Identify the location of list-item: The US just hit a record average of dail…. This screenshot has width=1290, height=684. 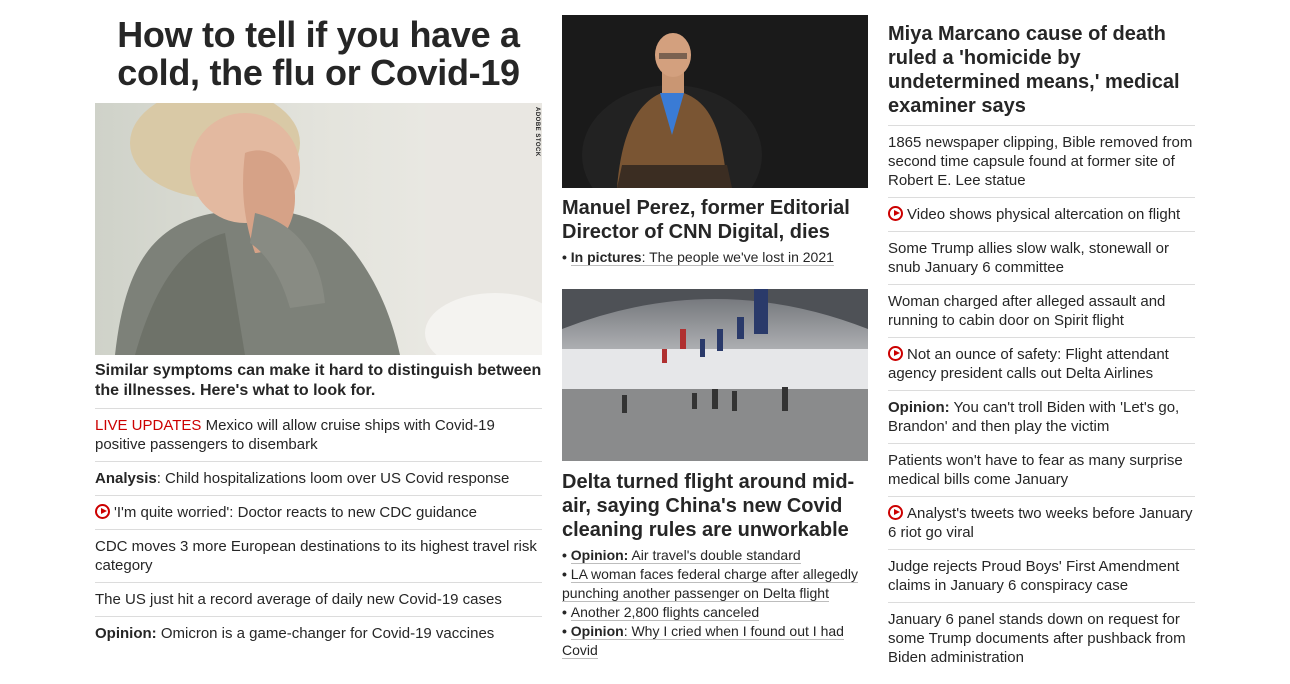
(318, 599).